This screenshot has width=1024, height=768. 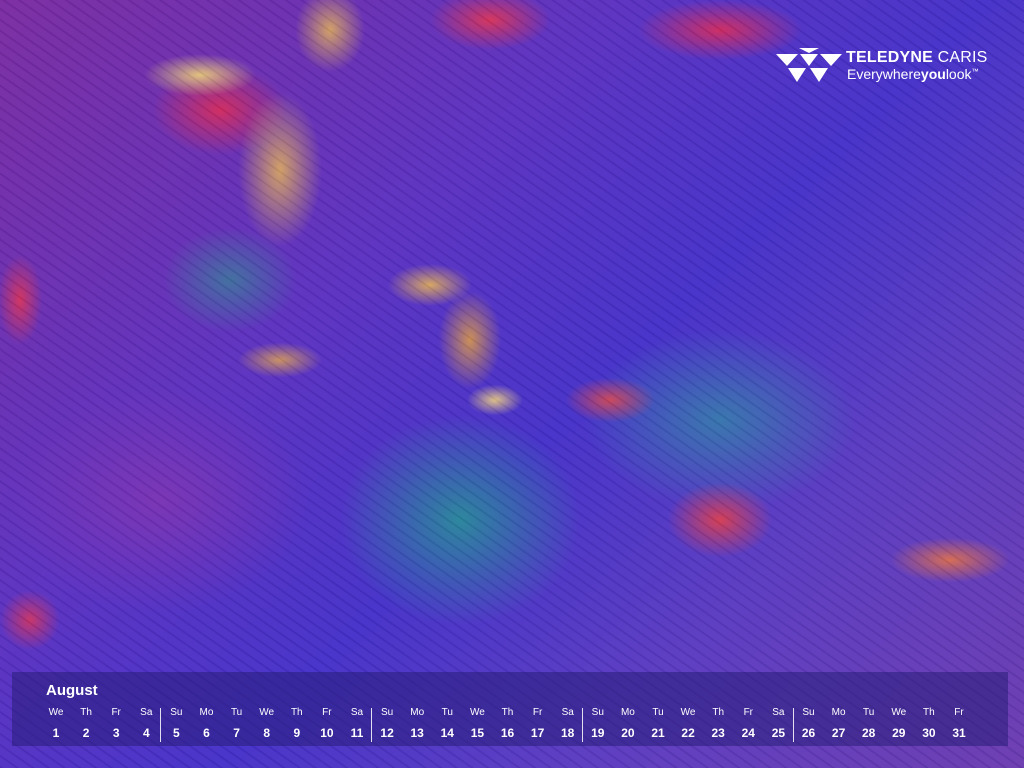 I want to click on calendar-day-number: 28, so click(x=869, y=733).